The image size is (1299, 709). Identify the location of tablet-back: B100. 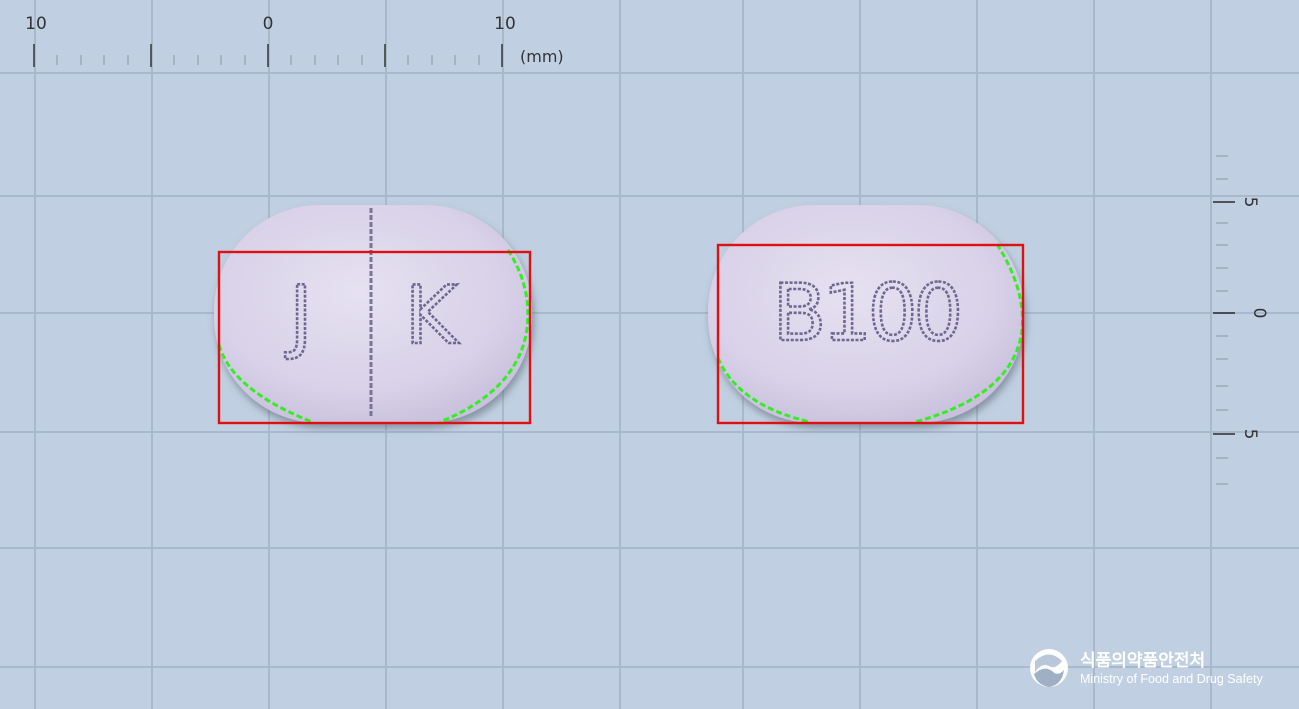
(866, 315).